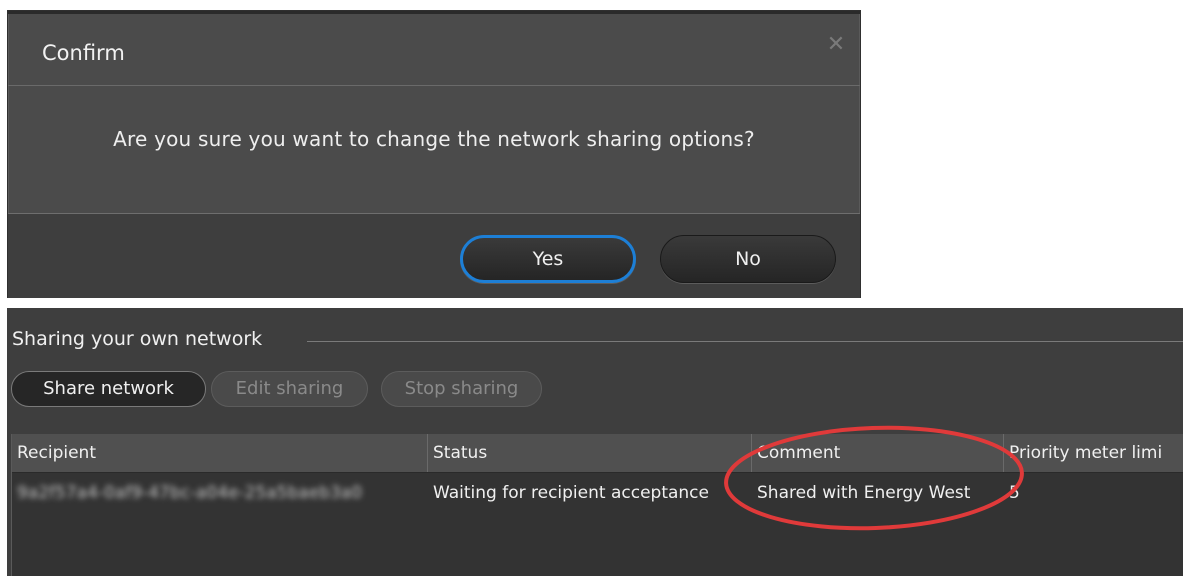 This screenshot has height=576, width=1183. Describe the element at coordinates (190, 493) in the screenshot. I see `recipient-cell: 9a2f57a4-0af9-47bc-a04e-25a5baeb3a0` at that location.